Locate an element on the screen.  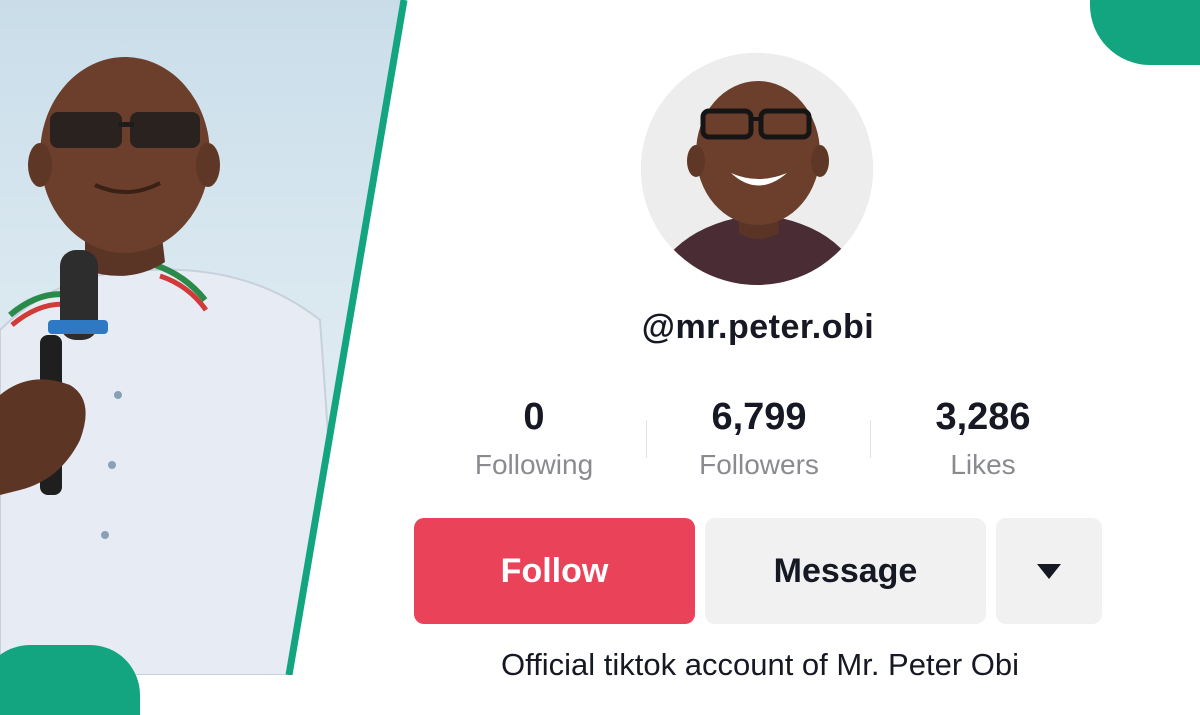
profile-bio: Official tiktok account of Mr. Peter Obi is located at coordinates (760, 664).